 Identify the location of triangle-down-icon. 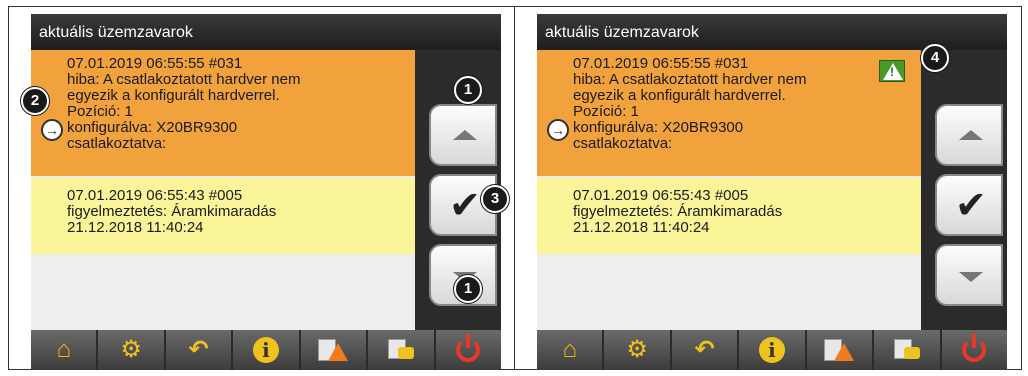
(971, 277).